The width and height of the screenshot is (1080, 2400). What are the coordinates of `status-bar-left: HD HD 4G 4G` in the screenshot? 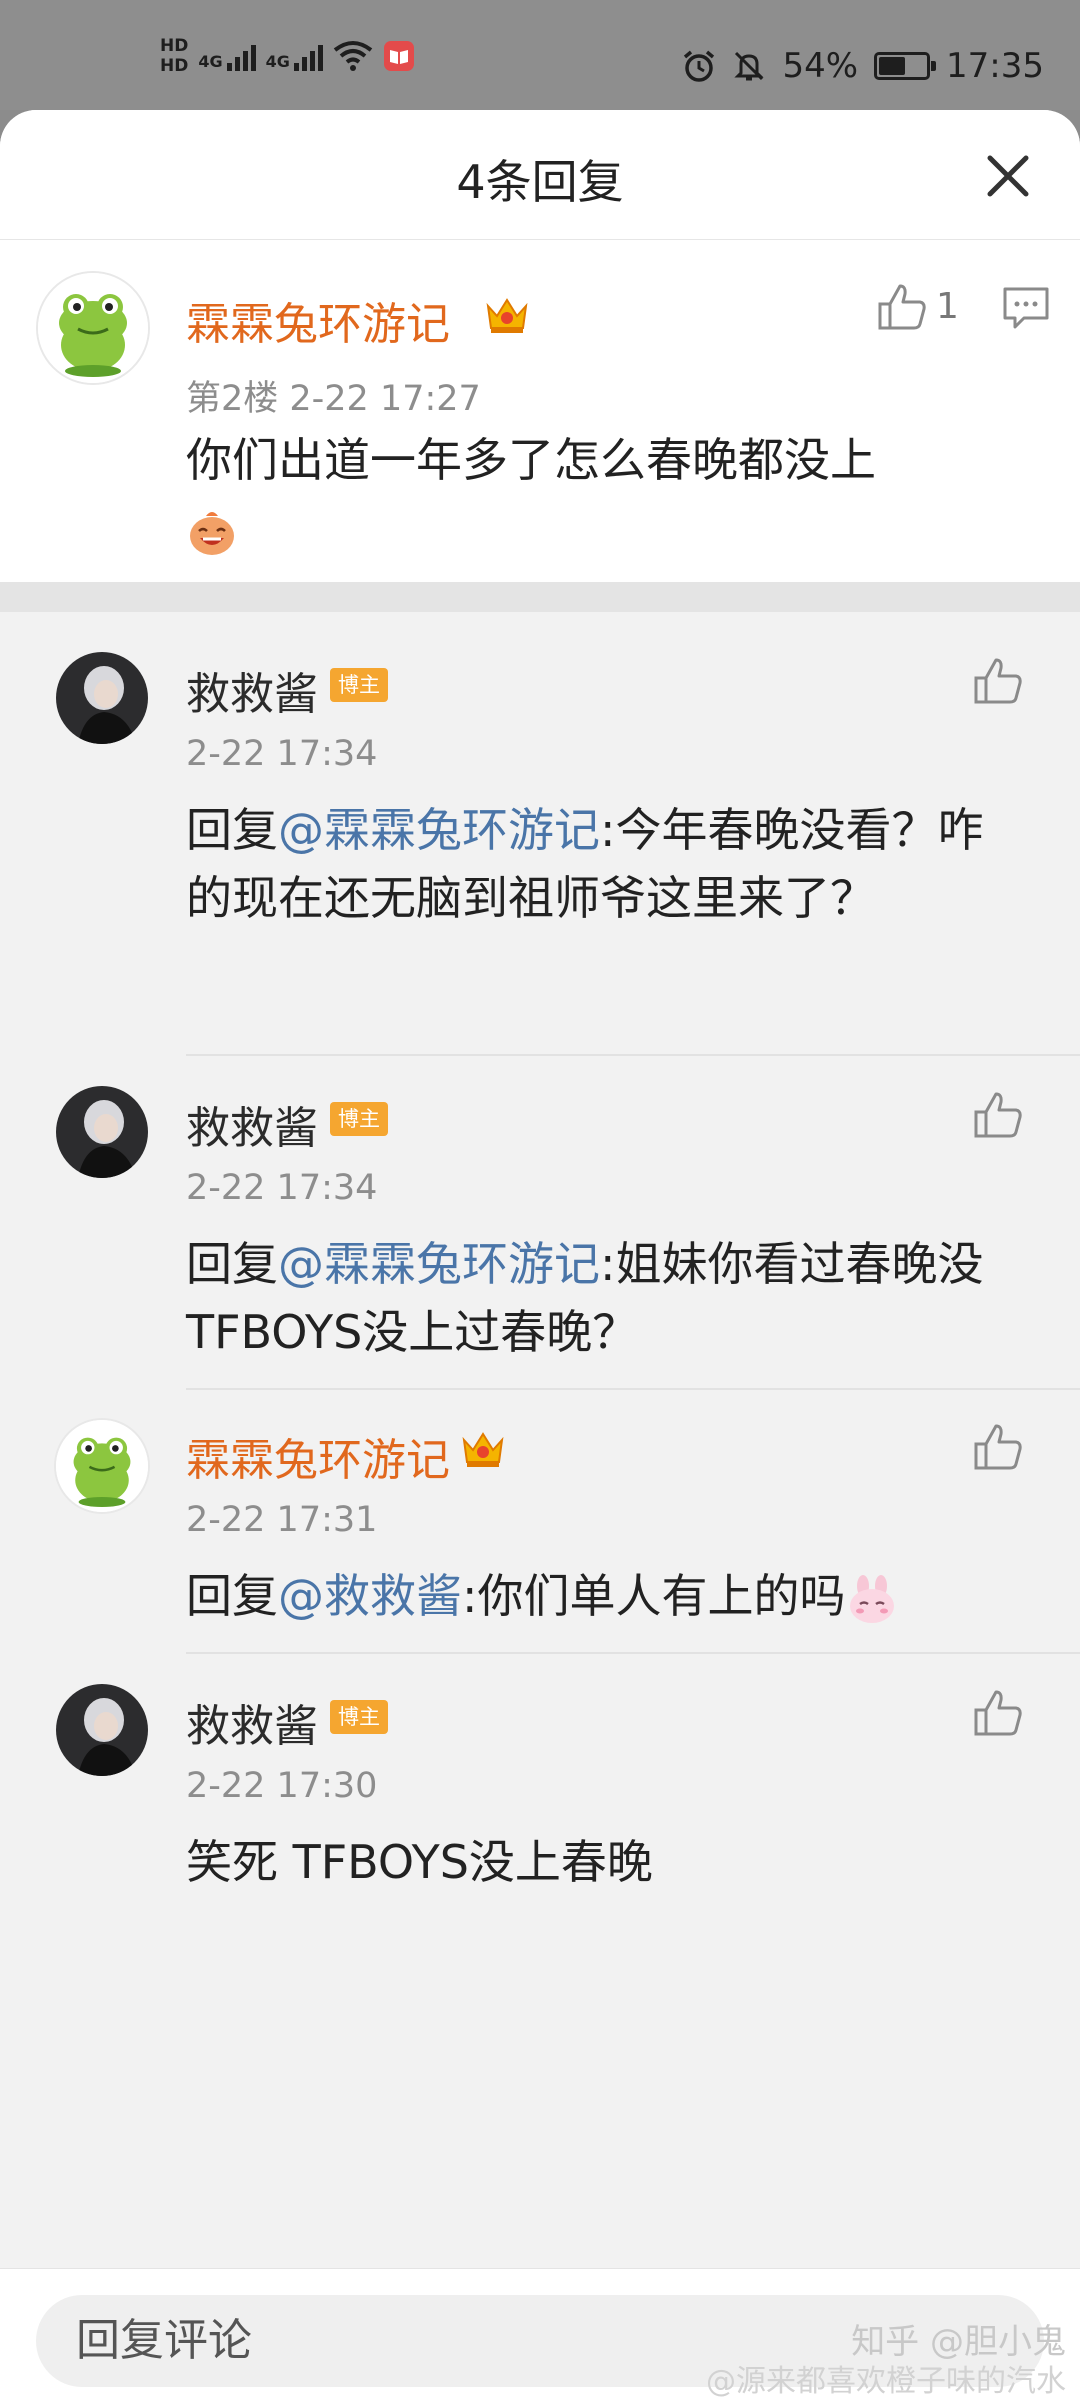 It's located at (287, 56).